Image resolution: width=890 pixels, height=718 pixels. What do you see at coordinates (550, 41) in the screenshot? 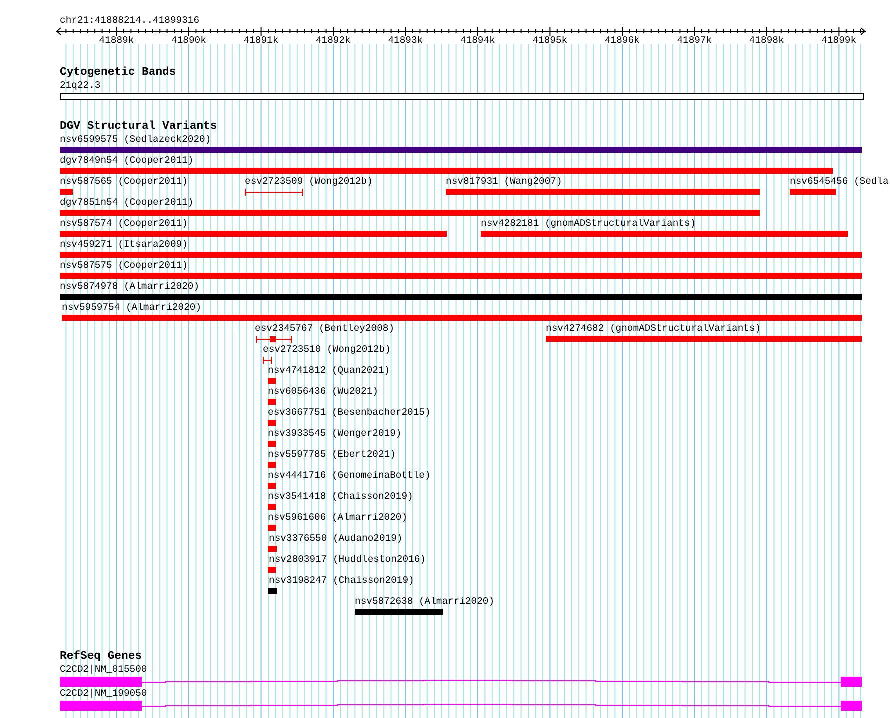
I see `ruler-tick-label: 41895k` at bounding box center [550, 41].